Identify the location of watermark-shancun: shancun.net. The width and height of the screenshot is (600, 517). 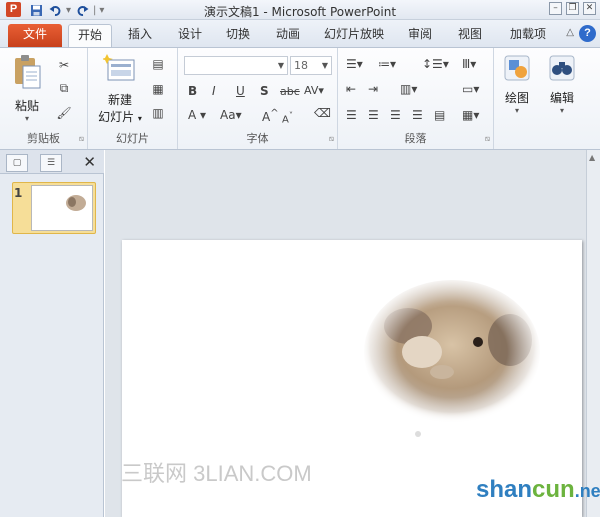
(538, 489).